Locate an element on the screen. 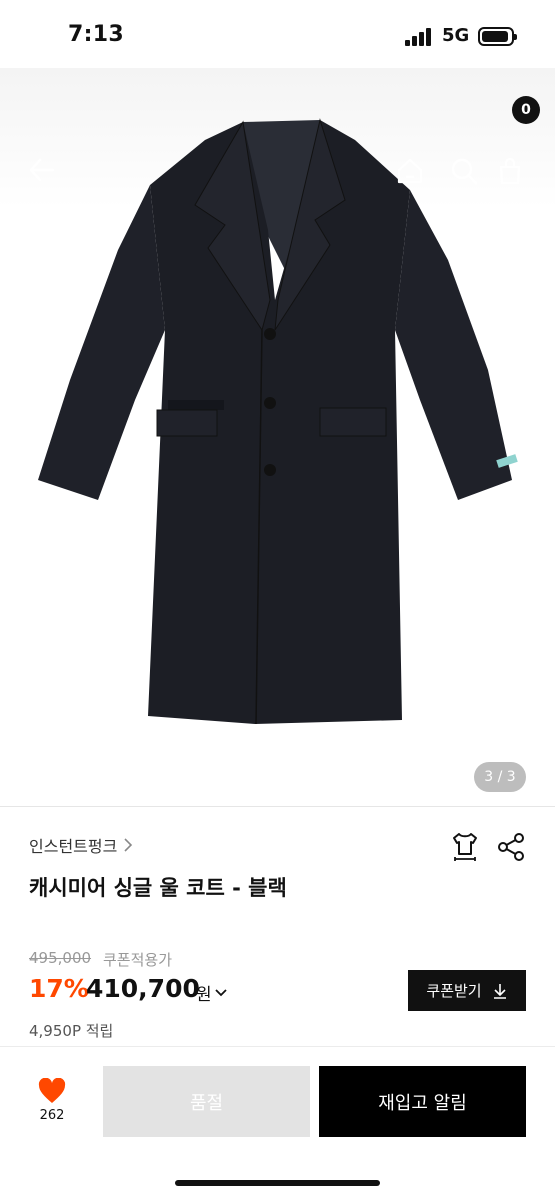  discount-rate: 17% is located at coordinates (59, 988).